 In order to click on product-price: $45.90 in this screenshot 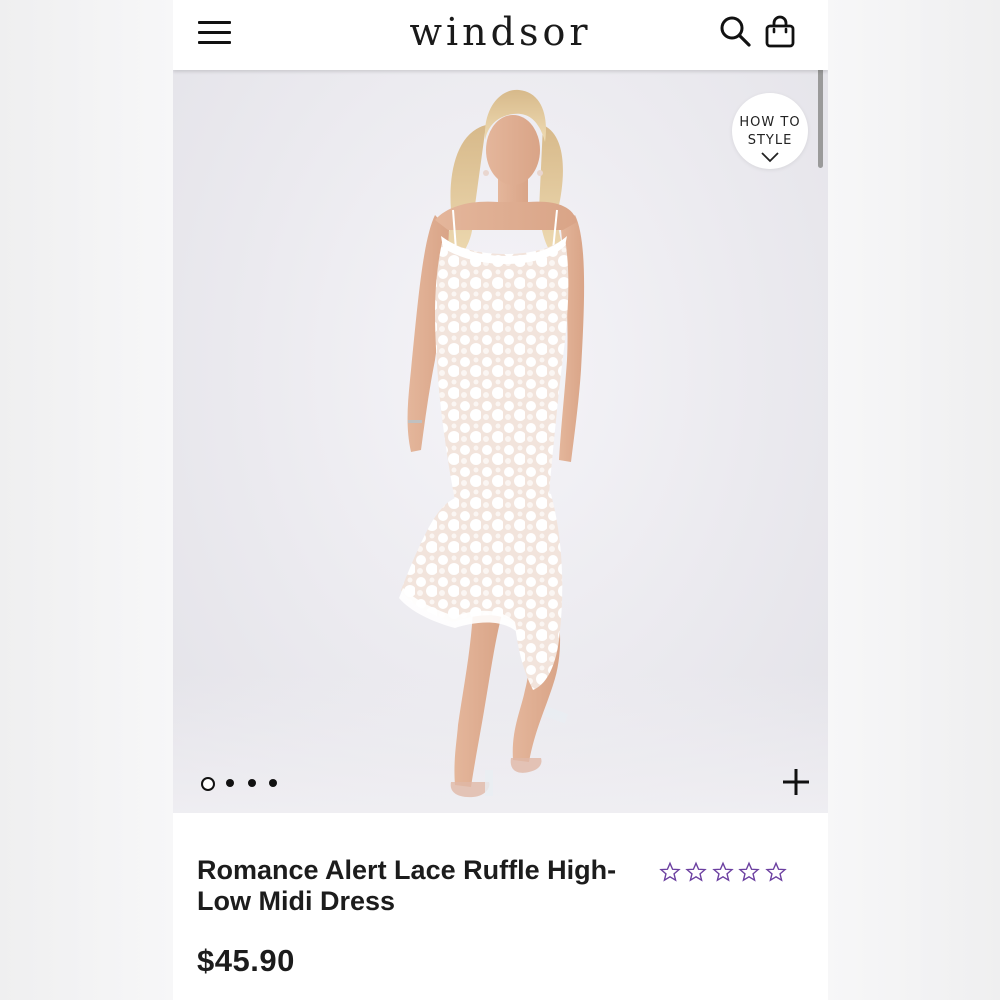, I will do `click(246, 960)`.